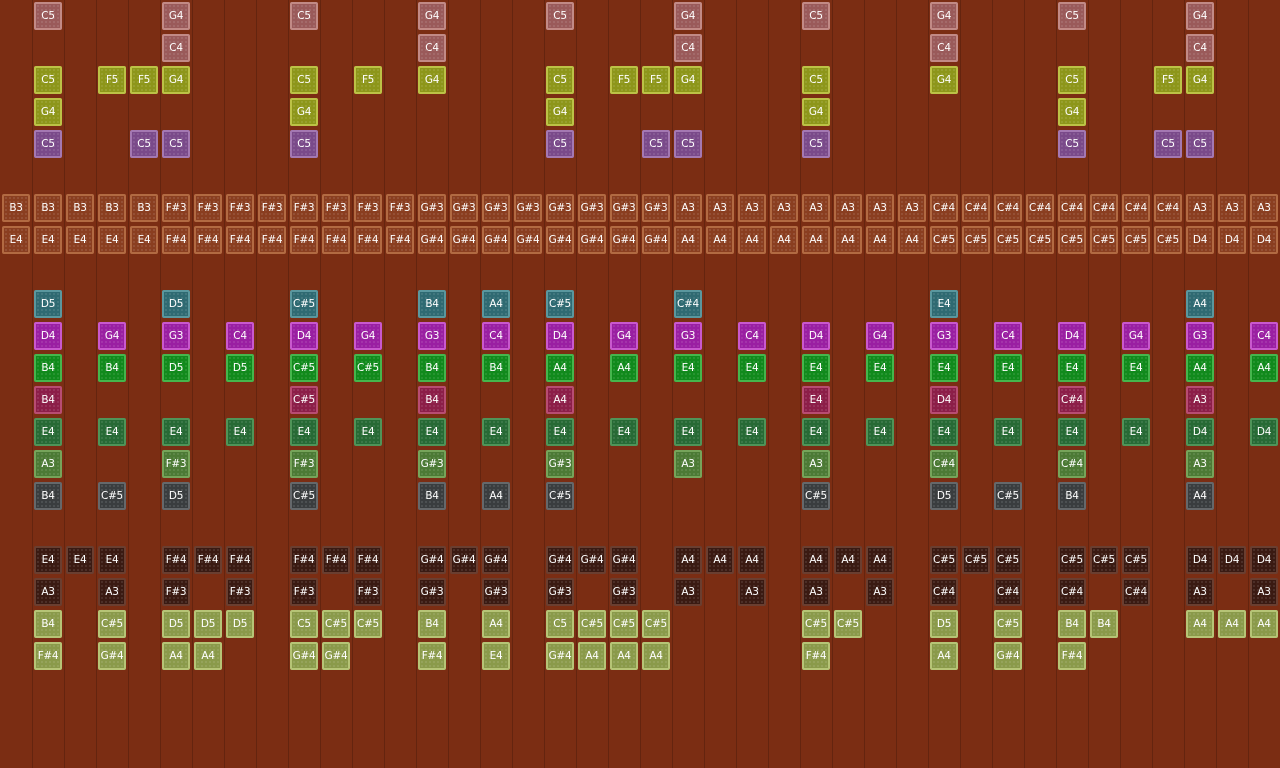 This screenshot has height=768, width=1280. What do you see at coordinates (80, 208) in the screenshot?
I see `note-block: B3` at bounding box center [80, 208].